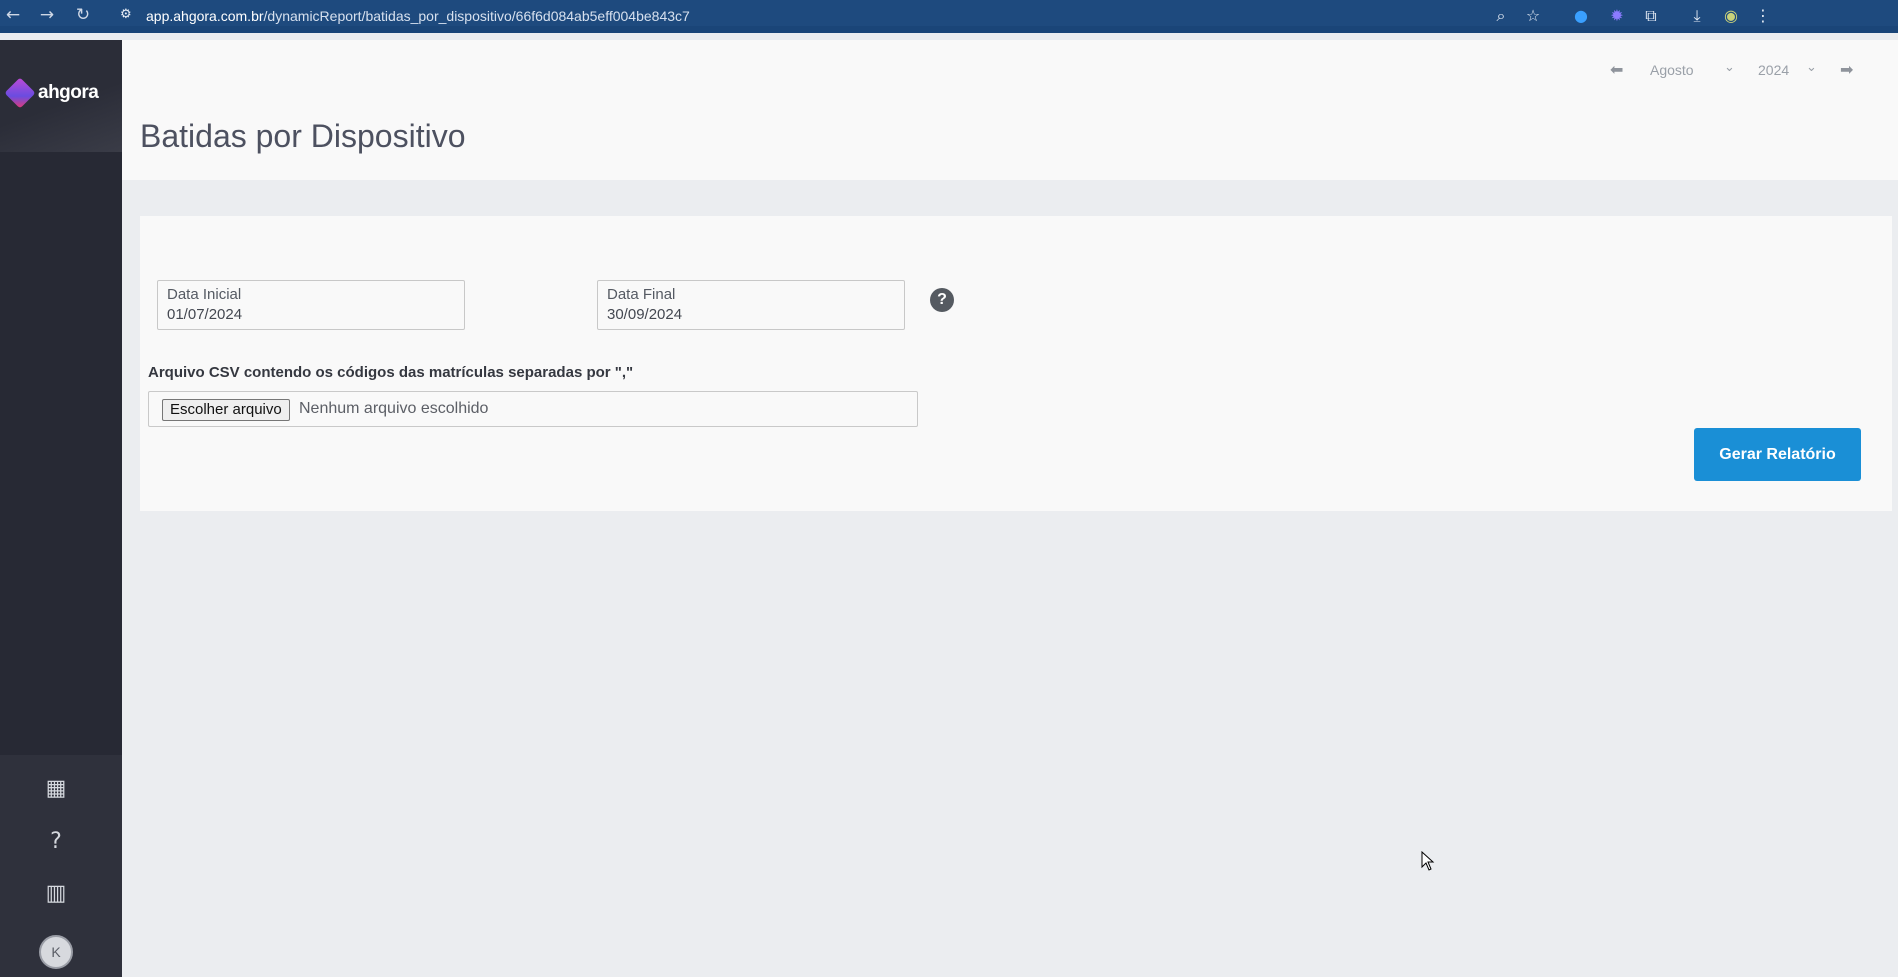 This screenshot has height=977, width=1898. Describe the element at coordinates (56, 842) in the screenshot. I see `help-icon: ?` at that location.